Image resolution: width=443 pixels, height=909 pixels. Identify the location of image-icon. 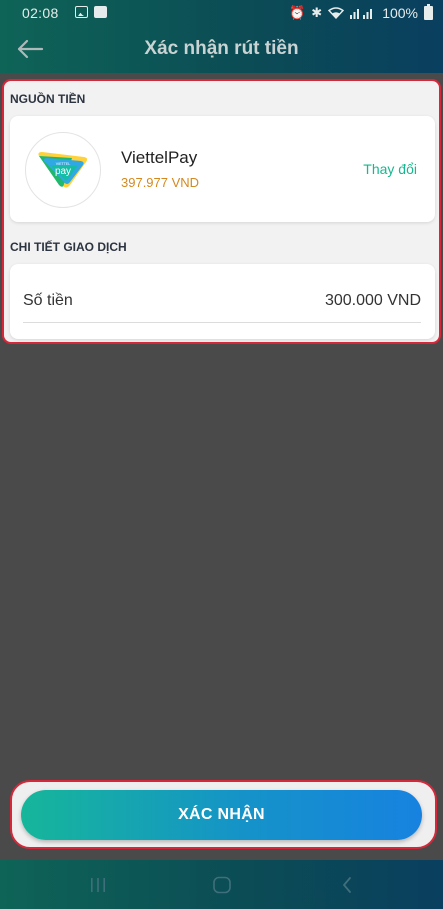
(81, 12).